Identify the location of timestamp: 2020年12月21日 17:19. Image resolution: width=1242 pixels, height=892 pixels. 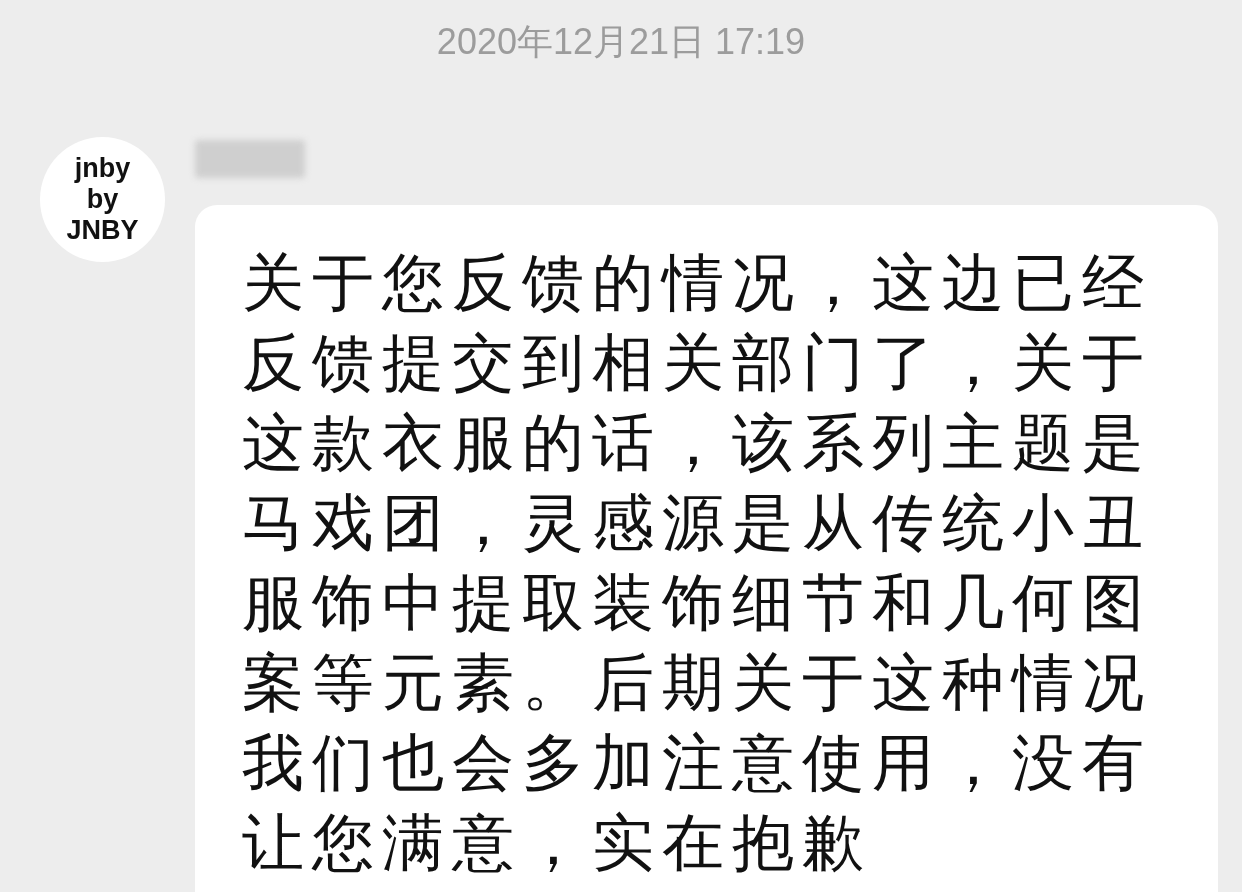
(621, 42).